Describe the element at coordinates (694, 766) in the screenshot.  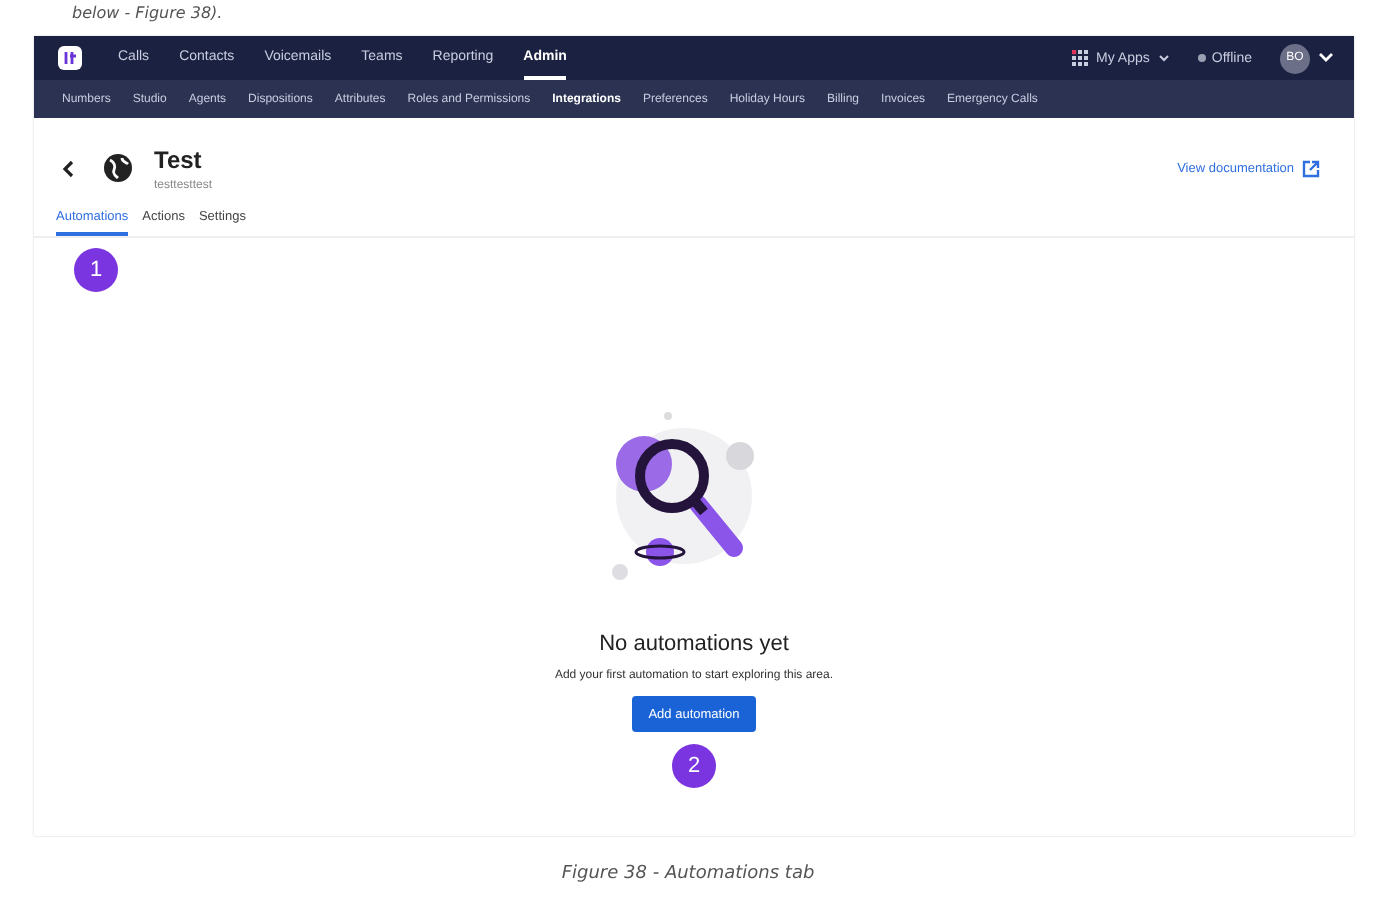
I see `callout-badge: 2` at that location.